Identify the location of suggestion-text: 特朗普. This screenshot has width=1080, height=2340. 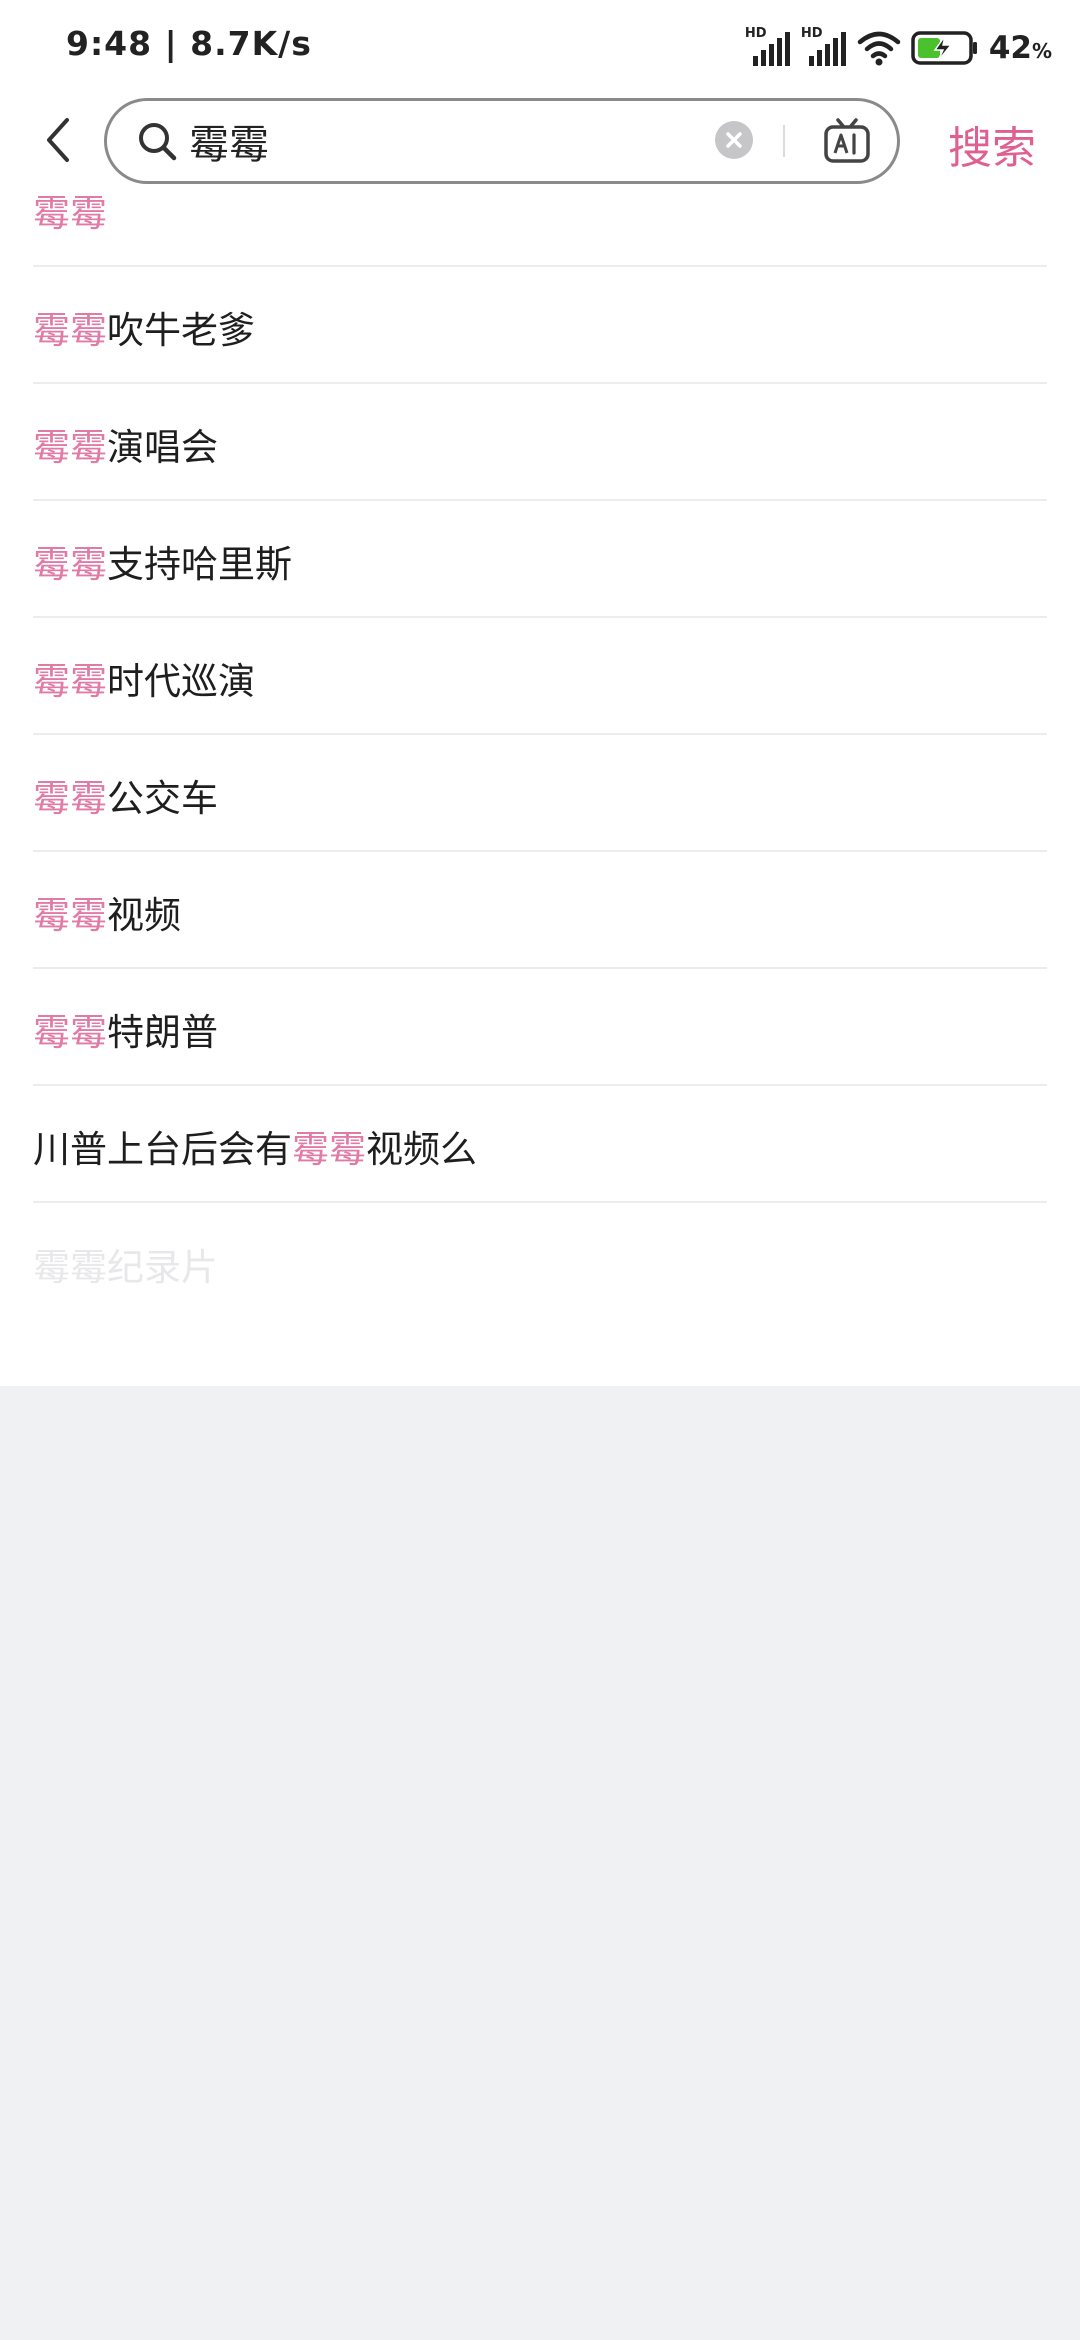
(162, 1032).